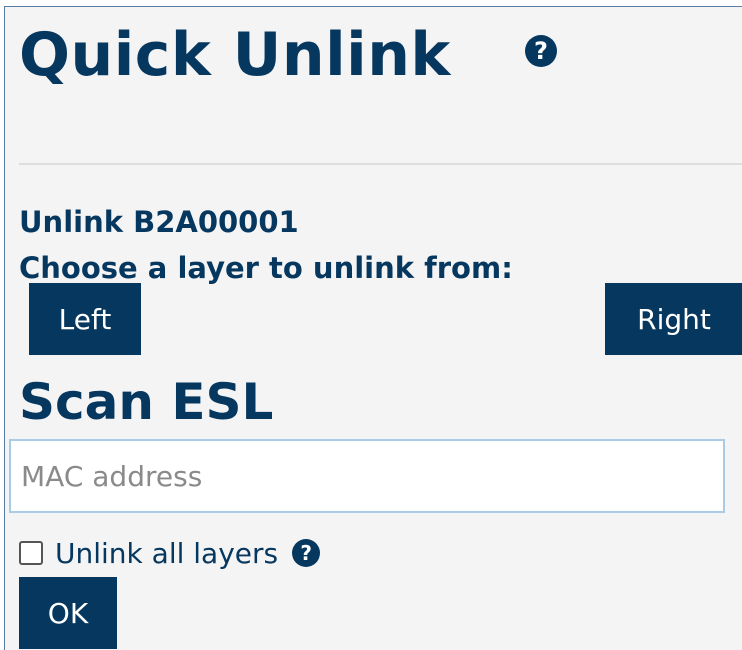 This screenshot has height=650, width=742. I want to click on right-layer-button: Right, so click(673, 319).